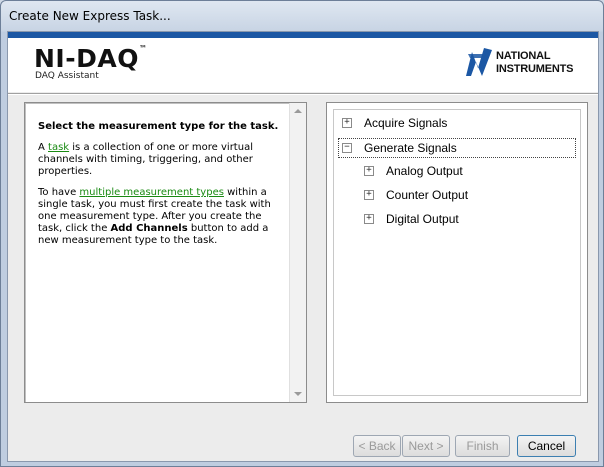 The image size is (604, 467). What do you see at coordinates (298, 394) in the screenshot?
I see `scroll-down-icon` at bounding box center [298, 394].